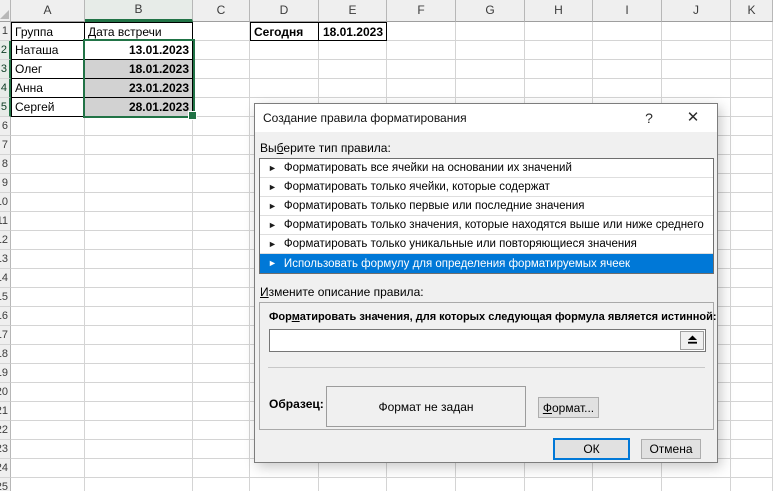  I want to click on cell-C15, so click(221, 297).